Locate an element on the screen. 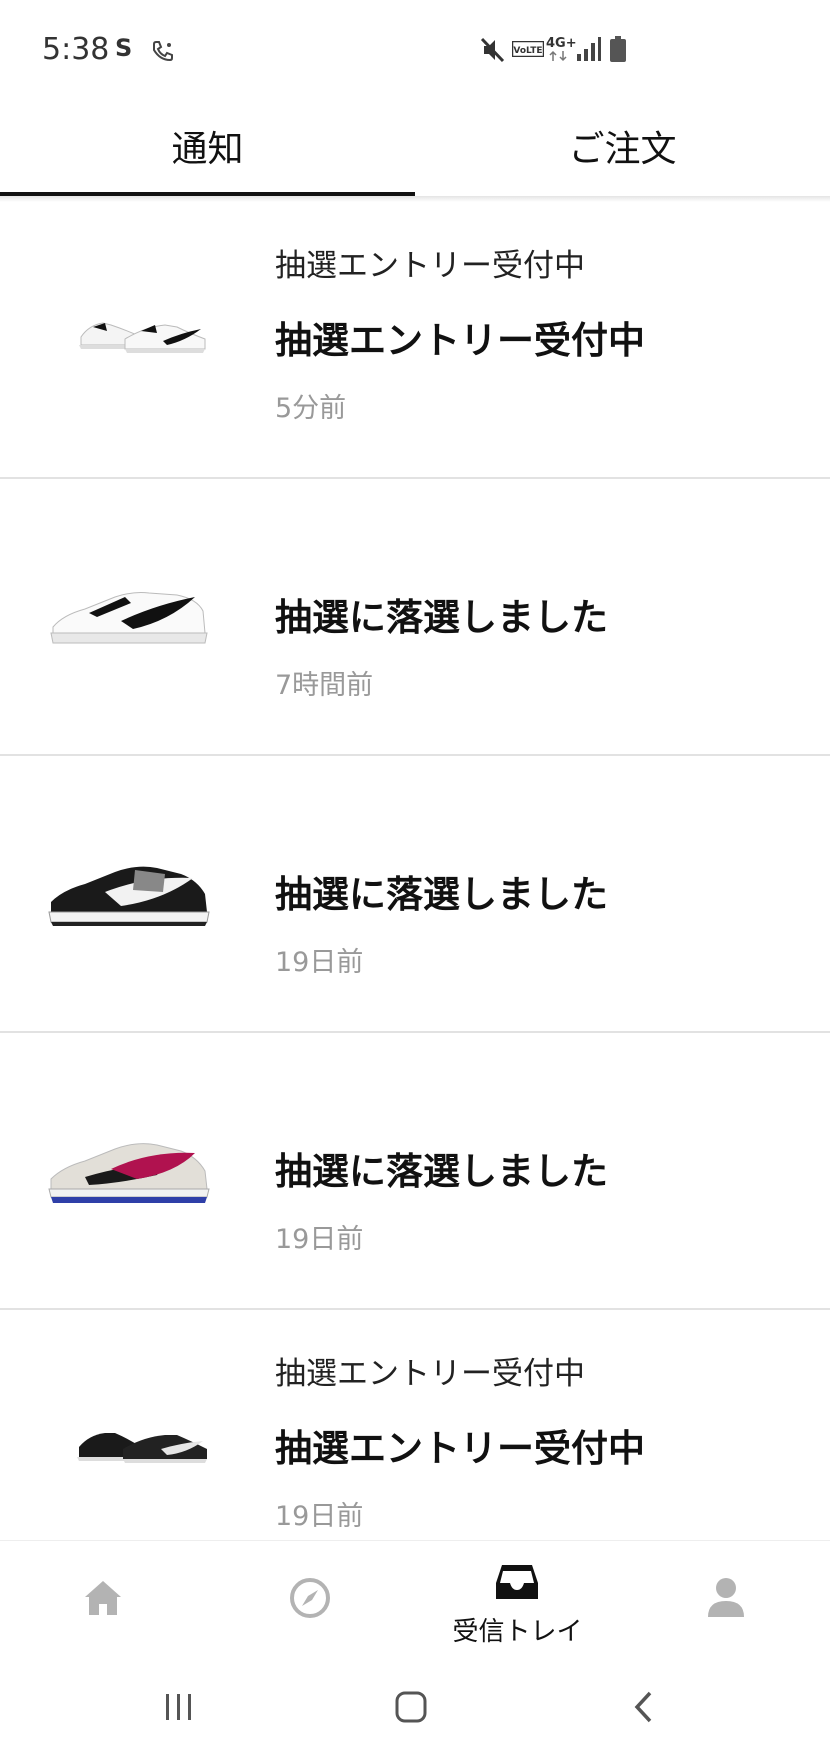  inbox-icon is located at coordinates (517, 1582).